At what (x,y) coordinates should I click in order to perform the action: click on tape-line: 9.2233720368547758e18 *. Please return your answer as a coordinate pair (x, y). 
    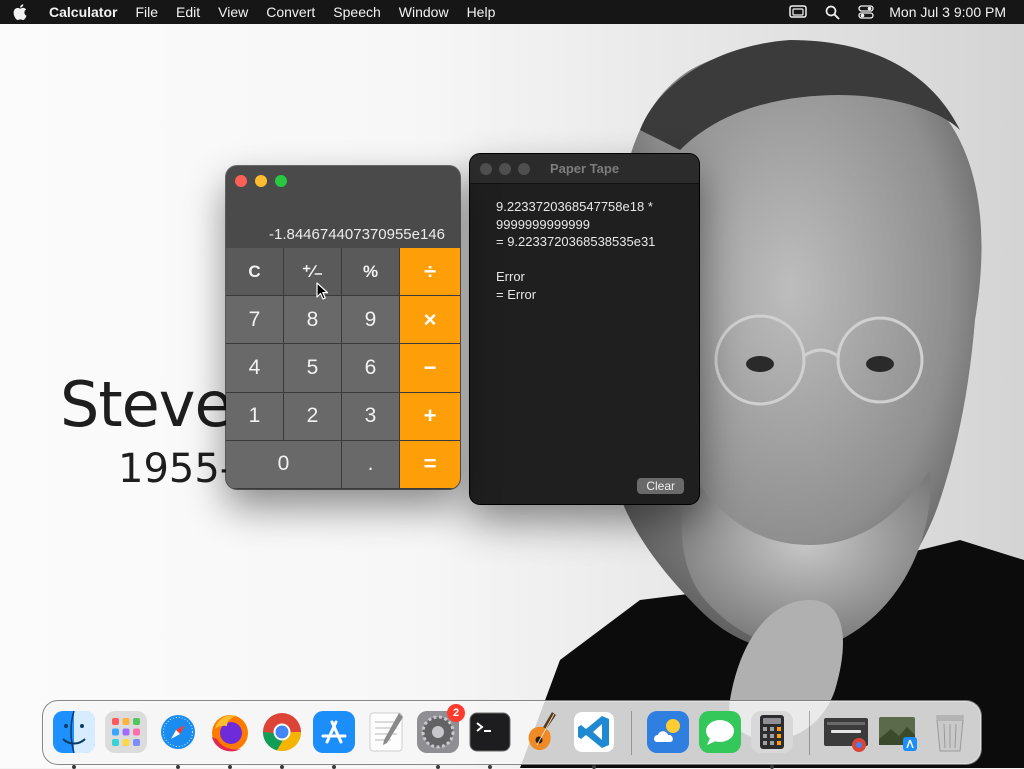
    Looking at the image, I should click on (574, 206).